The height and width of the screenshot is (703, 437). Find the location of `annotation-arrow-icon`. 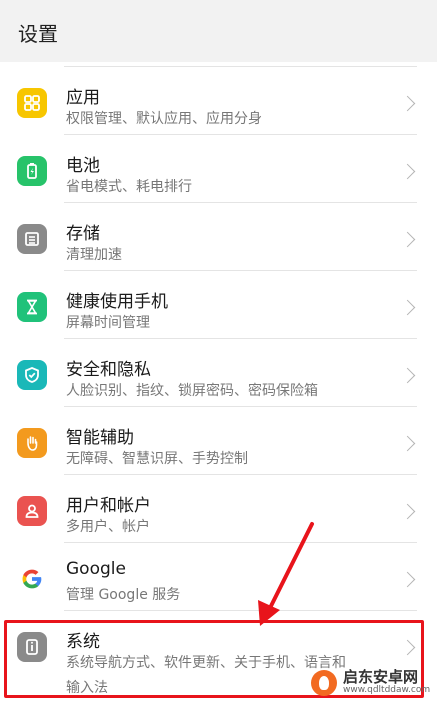

annotation-arrow-icon is located at coordinates (286, 574).